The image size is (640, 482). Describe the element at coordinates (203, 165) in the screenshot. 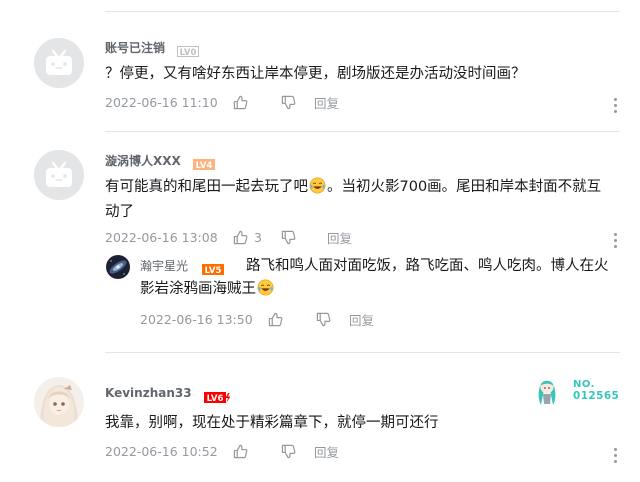

I see `svg-text: LV4` at that location.